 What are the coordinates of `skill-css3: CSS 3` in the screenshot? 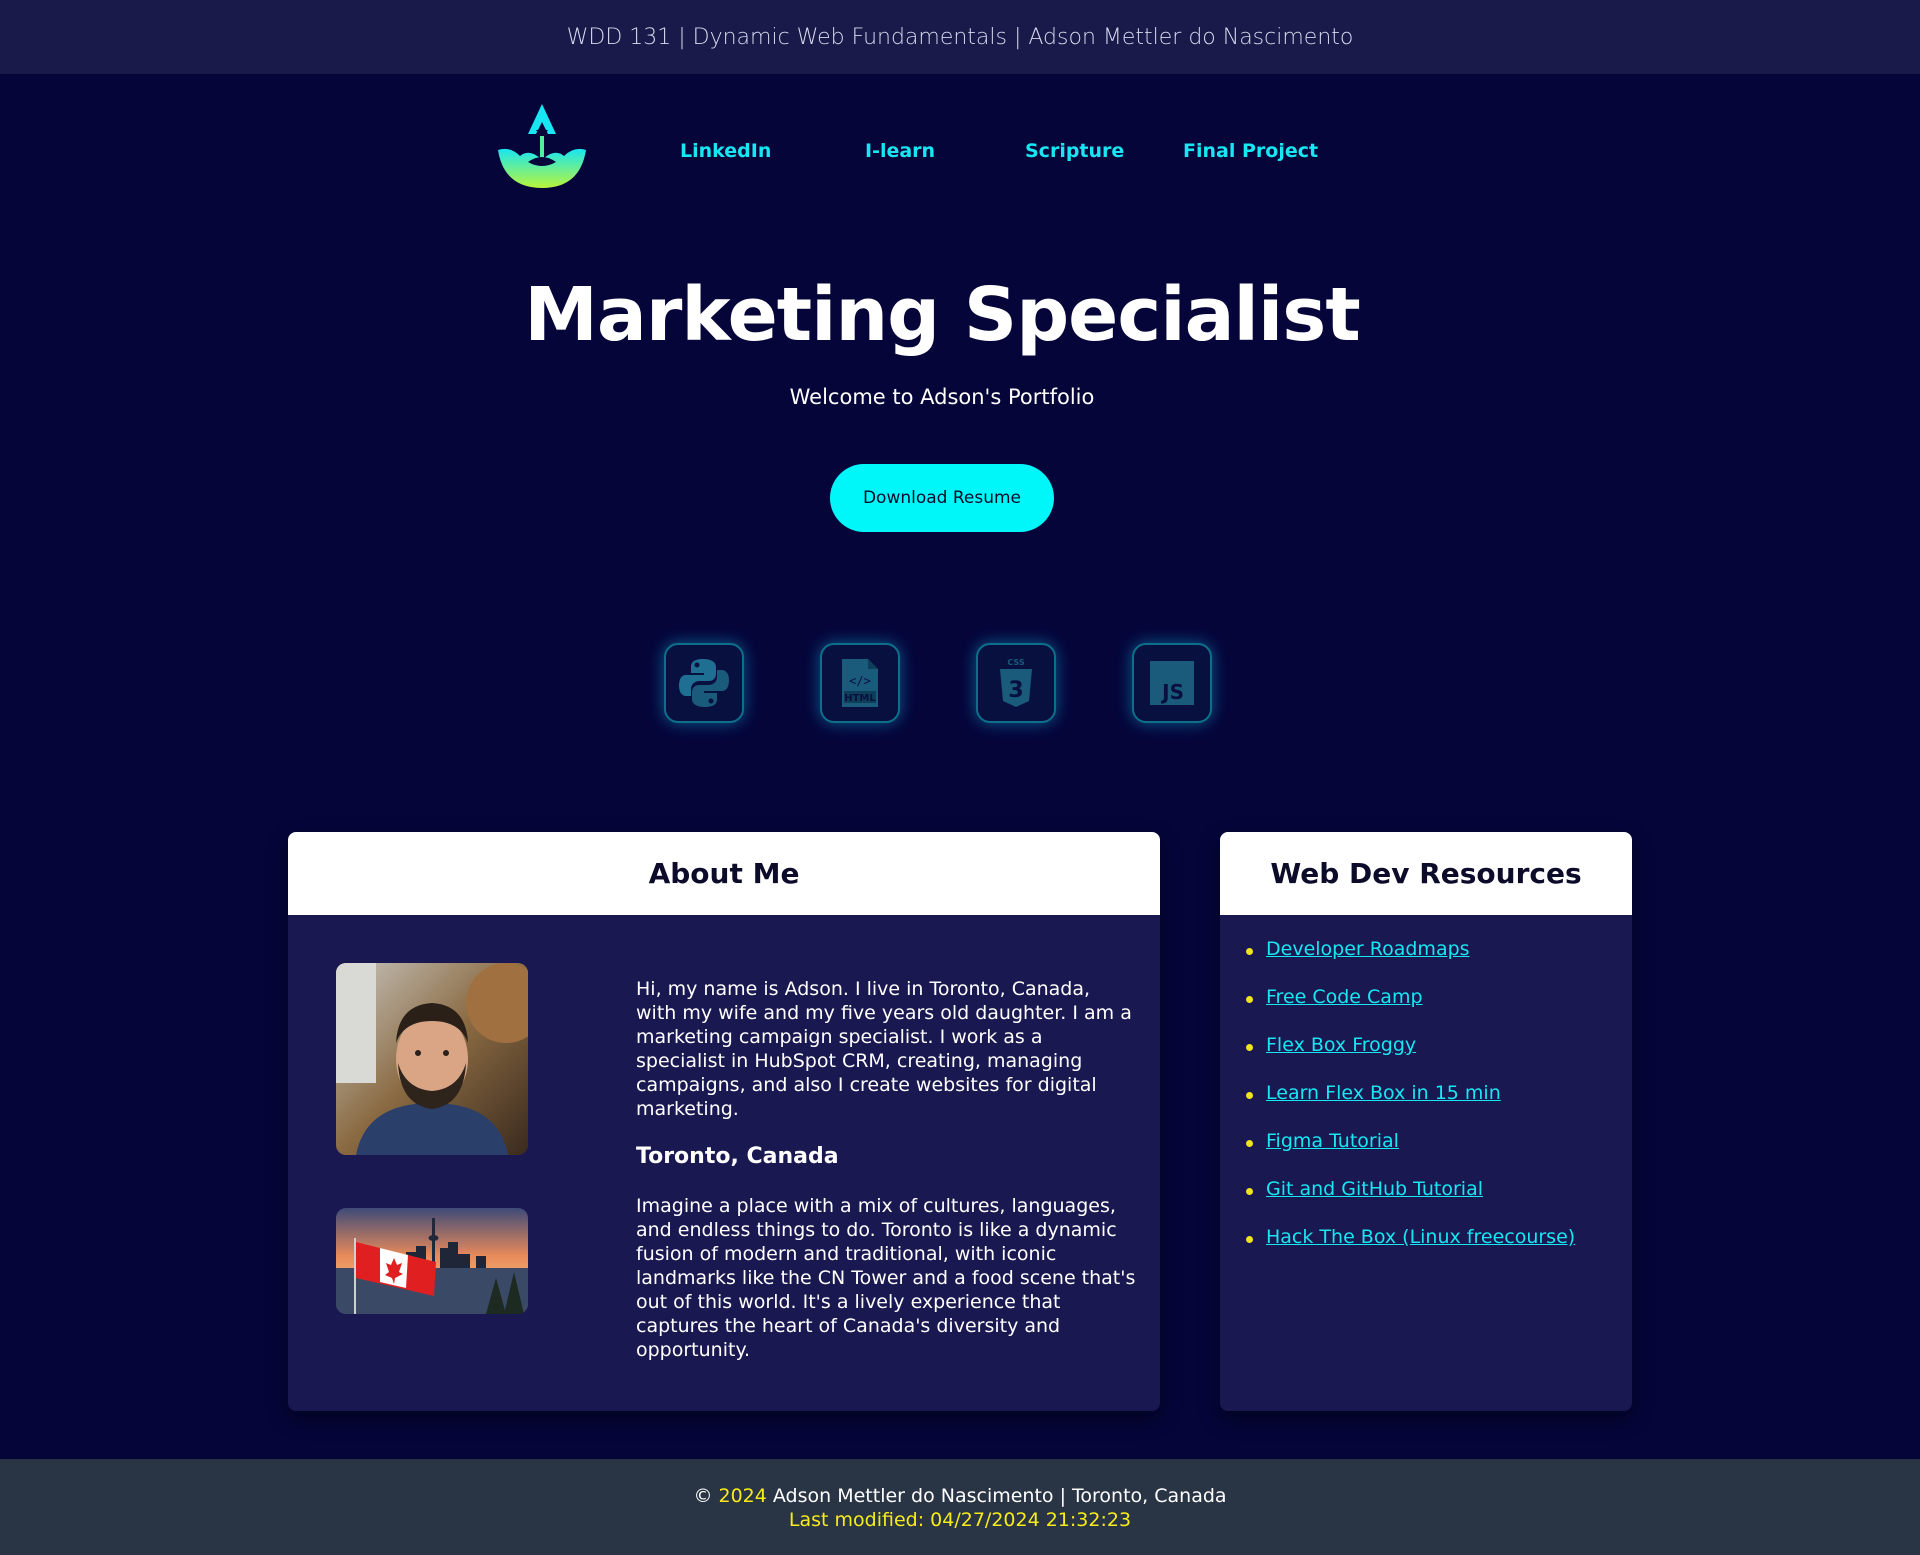 It's located at (1016, 683).